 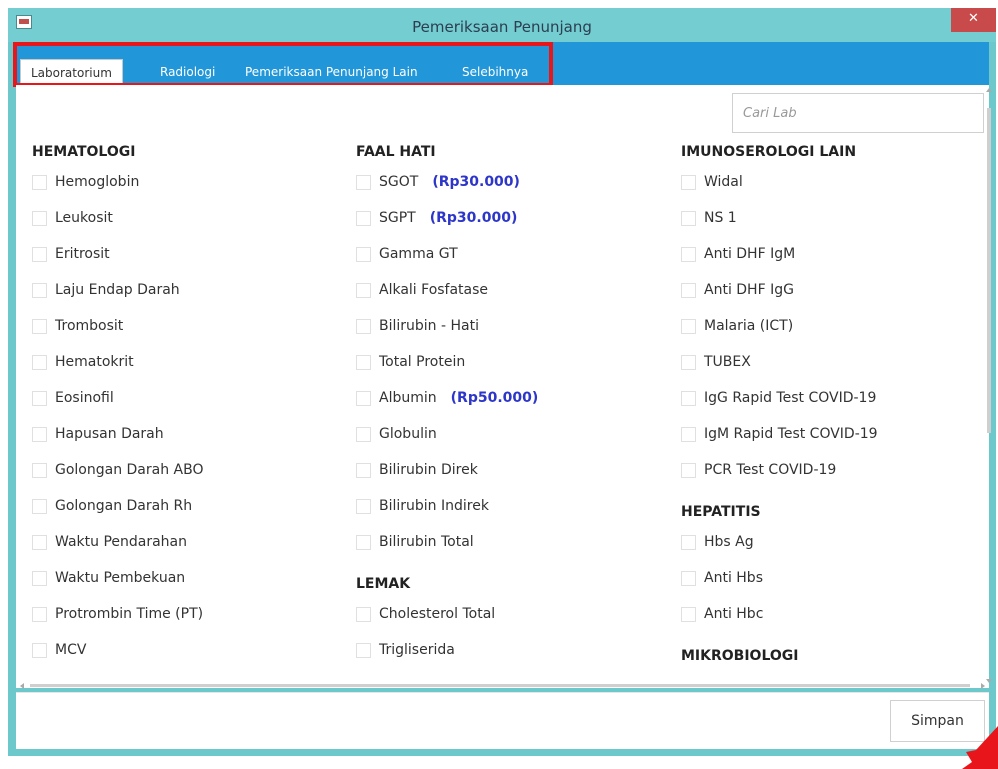 What do you see at coordinates (729, 542) in the screenshot?
I see `lab-test-label: Hbs Ag` at bounding box center [729, 542].